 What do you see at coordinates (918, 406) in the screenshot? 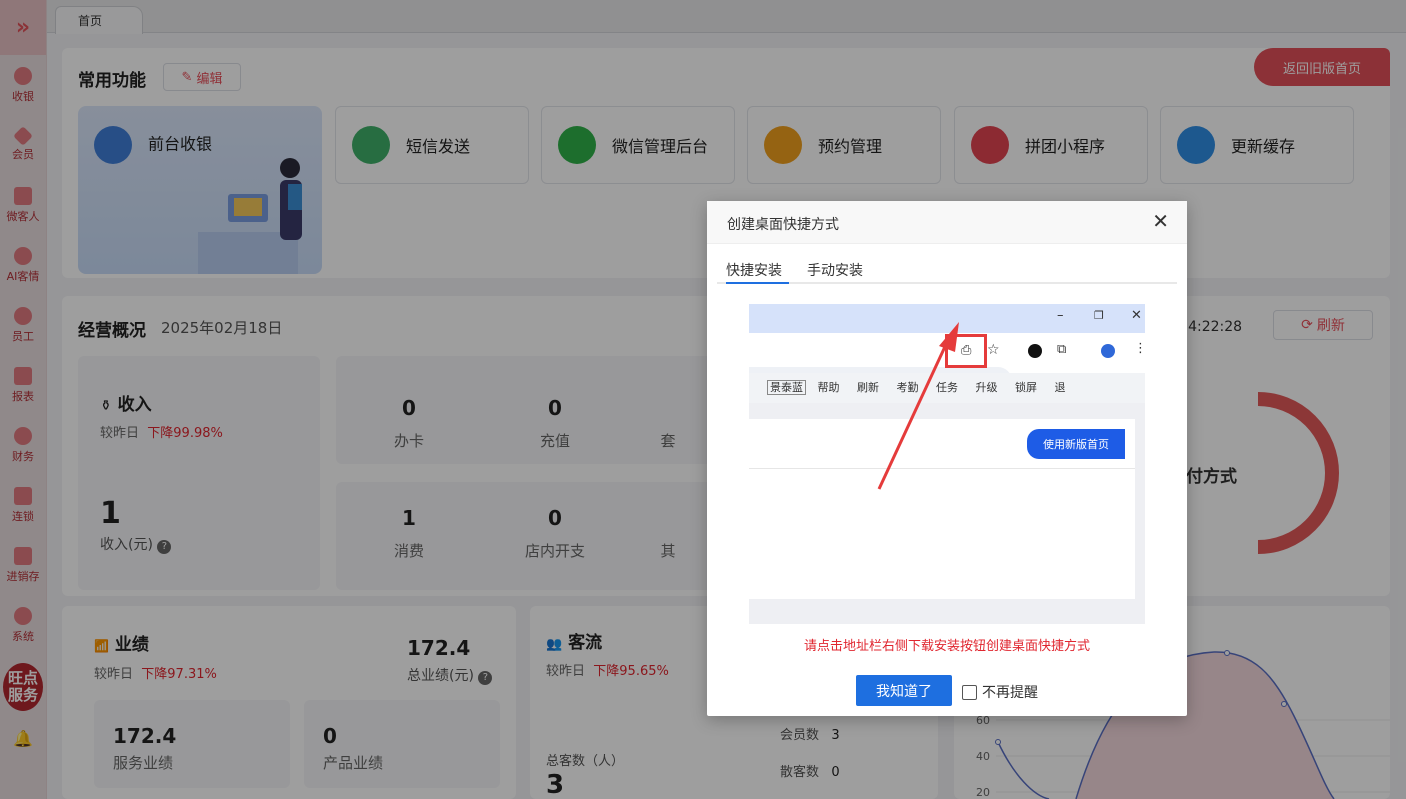
I see `pointer-arrow` at bounding box center [918, 406].